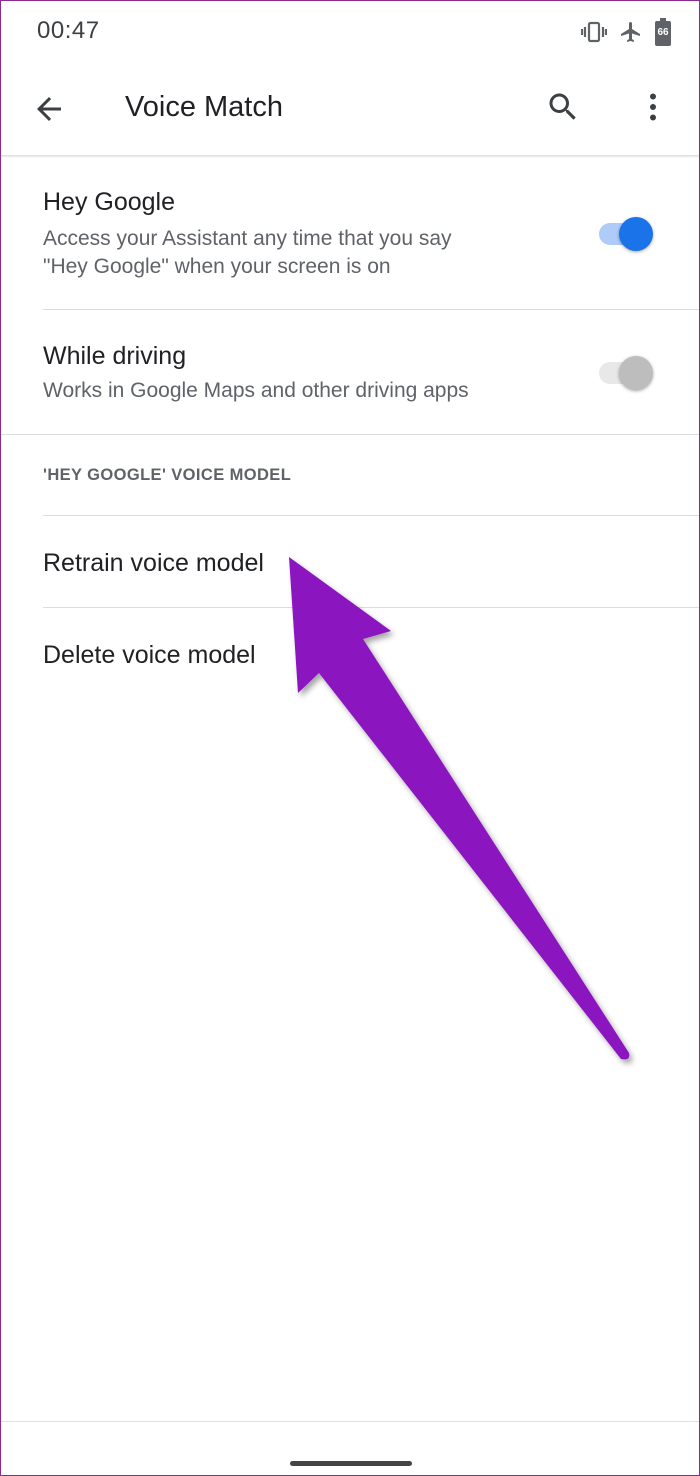  I want to click on battery-icon: 66, so click(663, 32).